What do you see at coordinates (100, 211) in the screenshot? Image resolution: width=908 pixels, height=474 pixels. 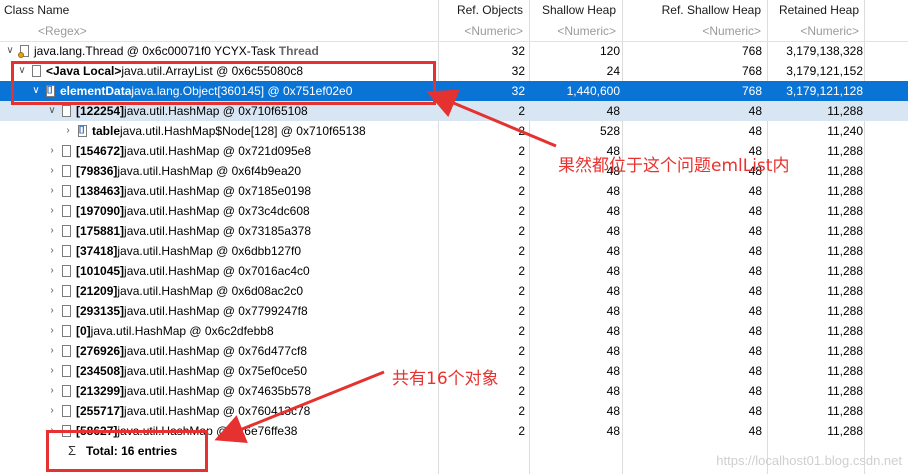 I see `row-label-bold: [197090]` at bounding box center [100, 211].